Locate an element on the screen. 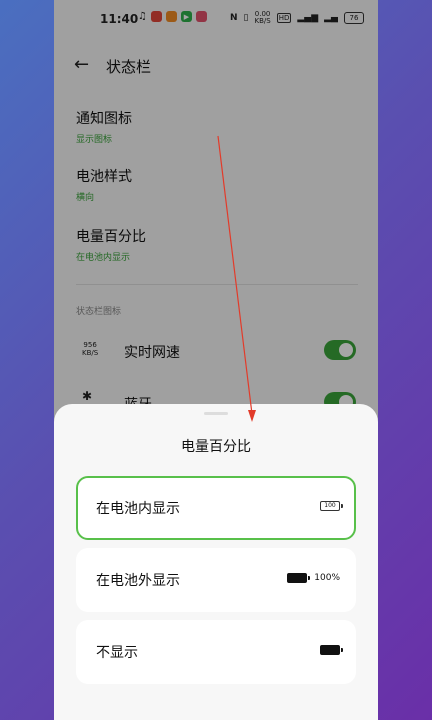  annotation-arrow is located at coordinates (236, 278).